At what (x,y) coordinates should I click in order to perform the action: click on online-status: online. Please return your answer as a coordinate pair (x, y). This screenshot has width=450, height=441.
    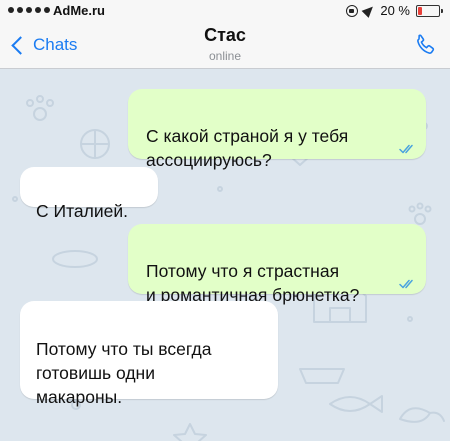
    Looking at the image, I should click on (225, 56).